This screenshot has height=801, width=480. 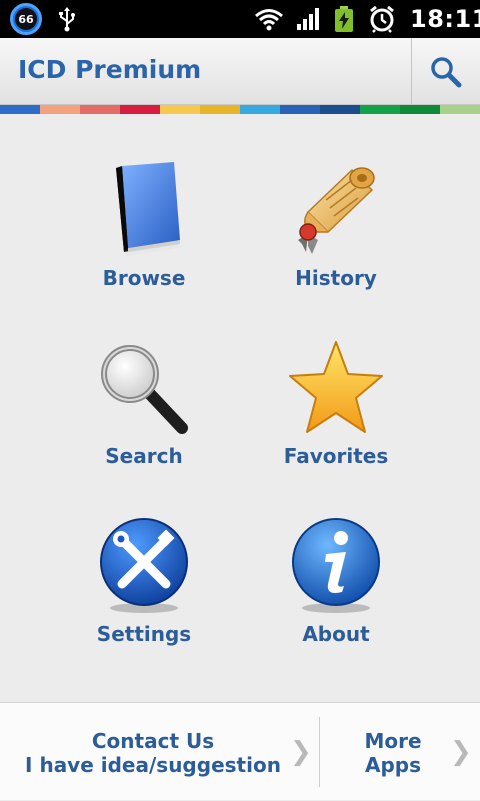 What do you see at coordinates (144, 634) in the screenshot?
I see `settings-label: Settings` at bounding box center [144, 634].